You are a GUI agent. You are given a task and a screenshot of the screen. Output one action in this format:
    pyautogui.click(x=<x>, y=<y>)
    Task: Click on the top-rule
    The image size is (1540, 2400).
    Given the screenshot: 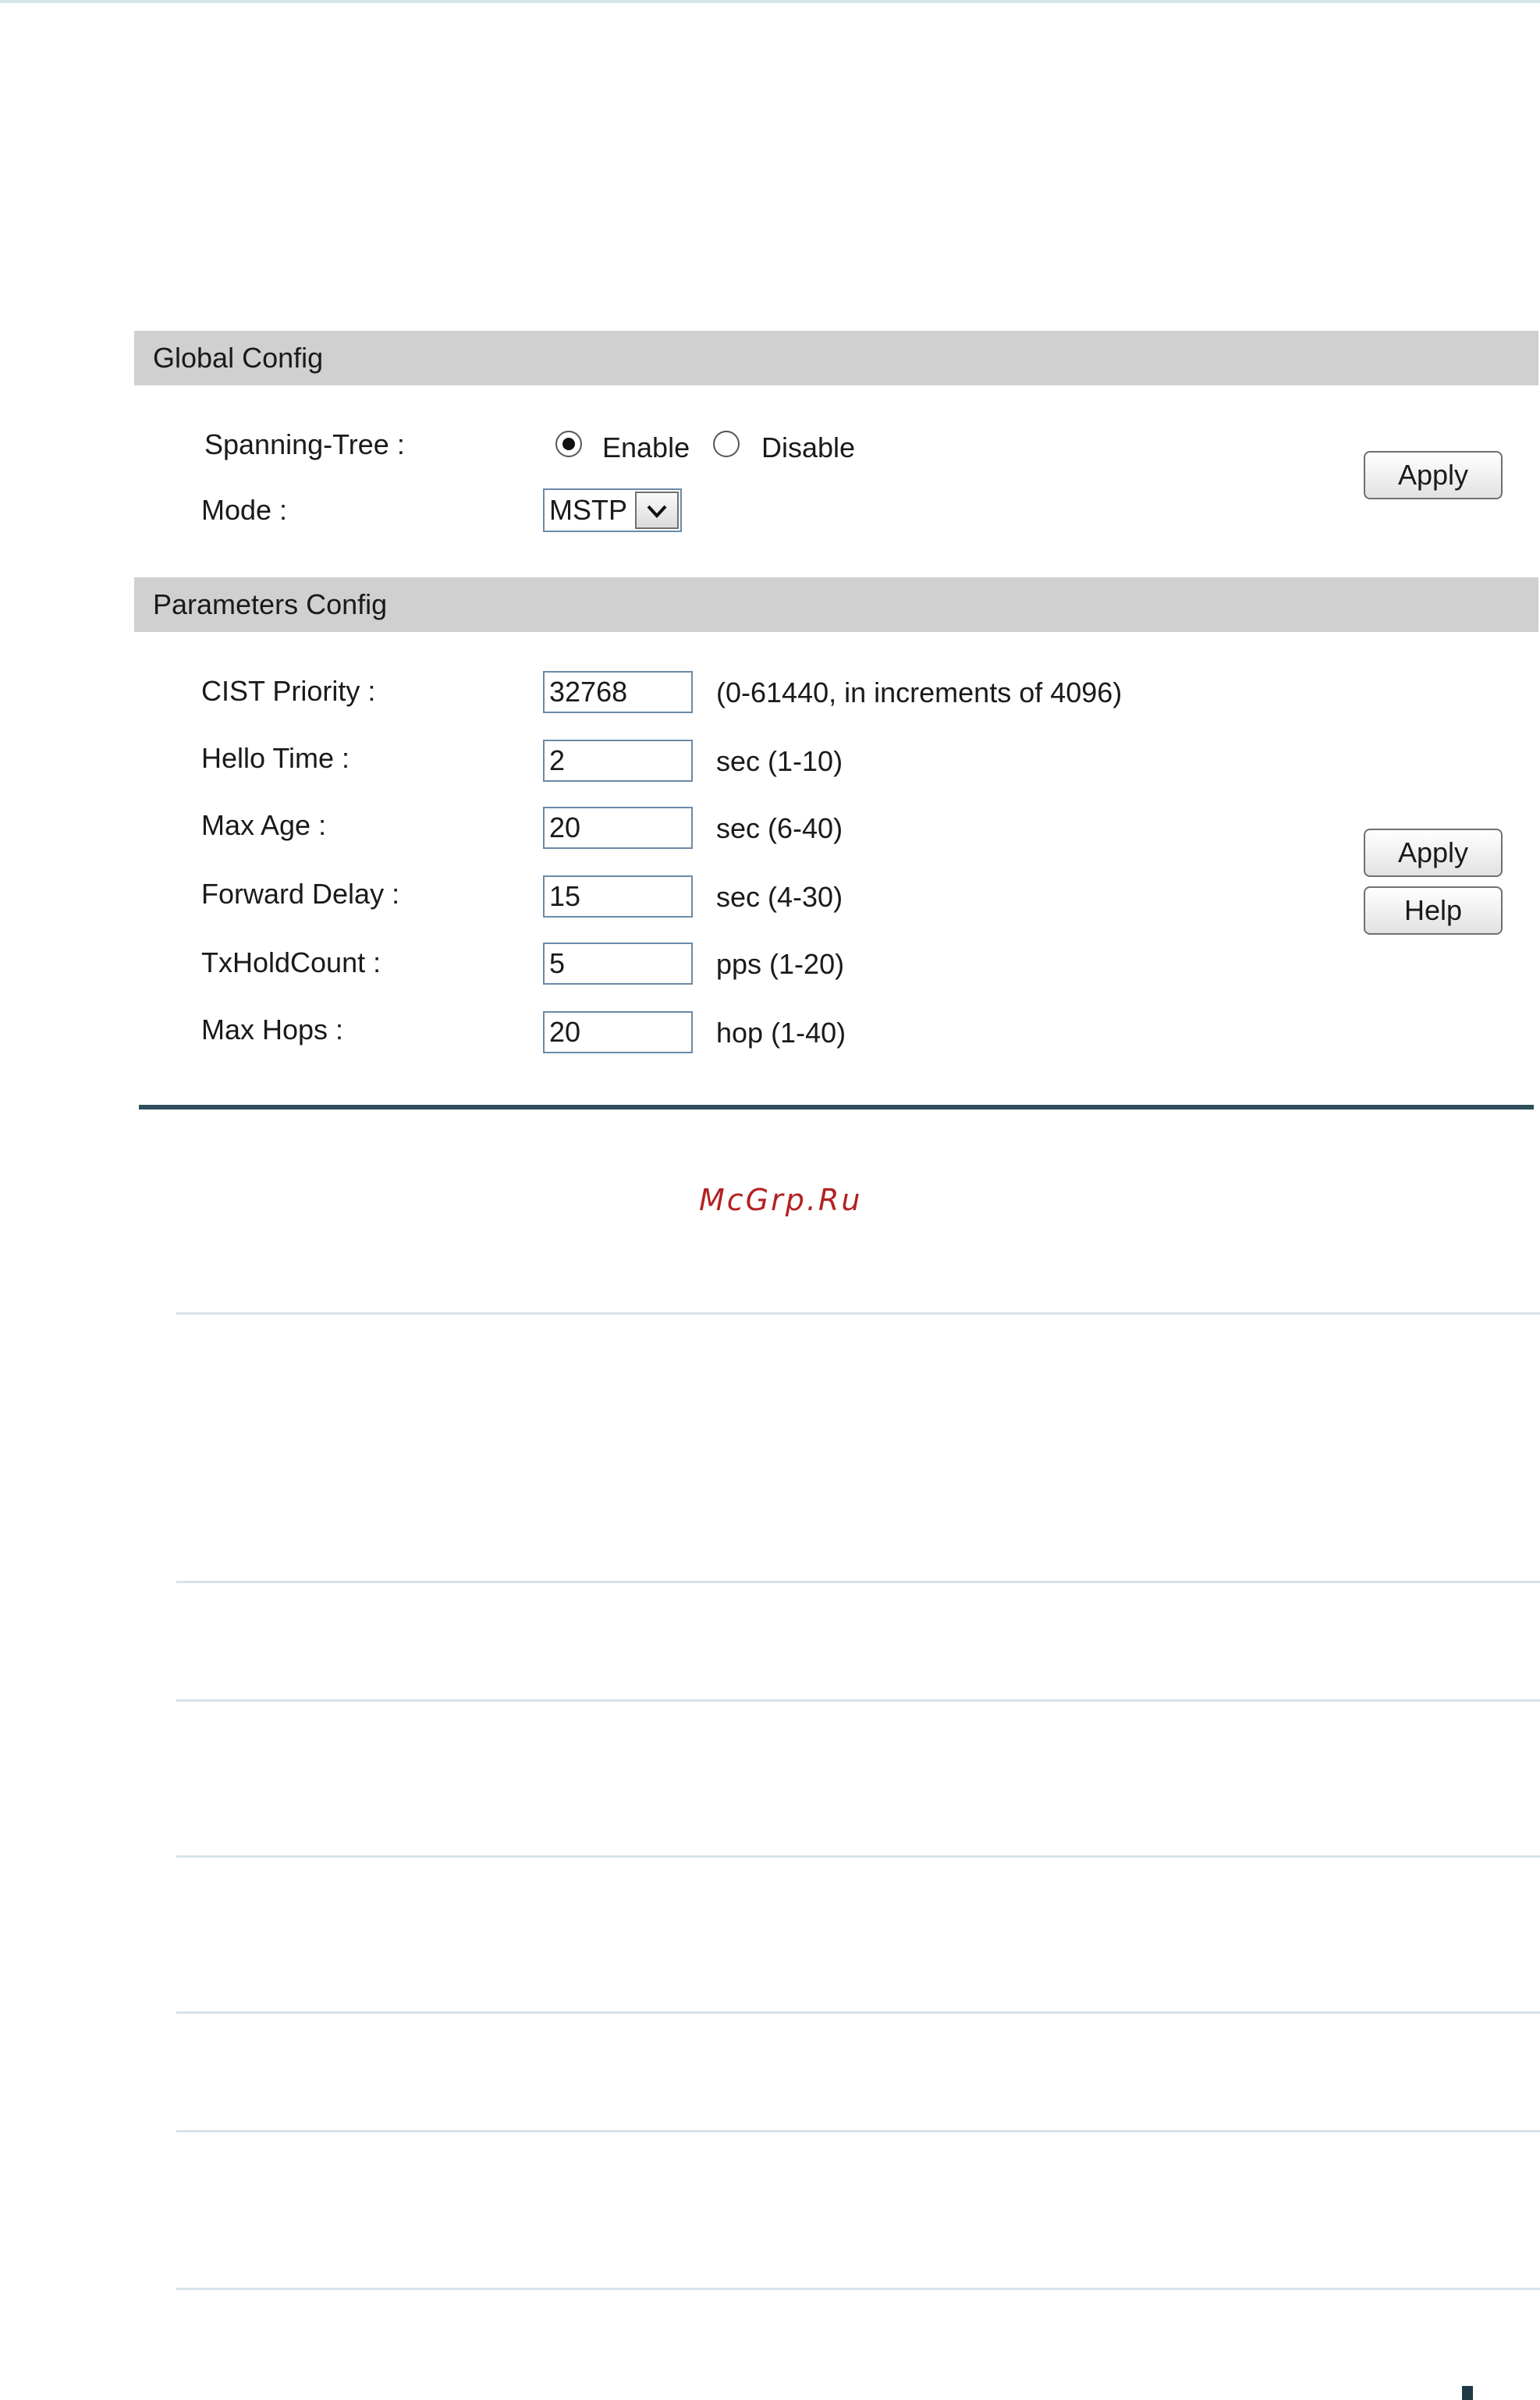 What is the action you would take?
    pyautogui.click(x=770, y=1)
    